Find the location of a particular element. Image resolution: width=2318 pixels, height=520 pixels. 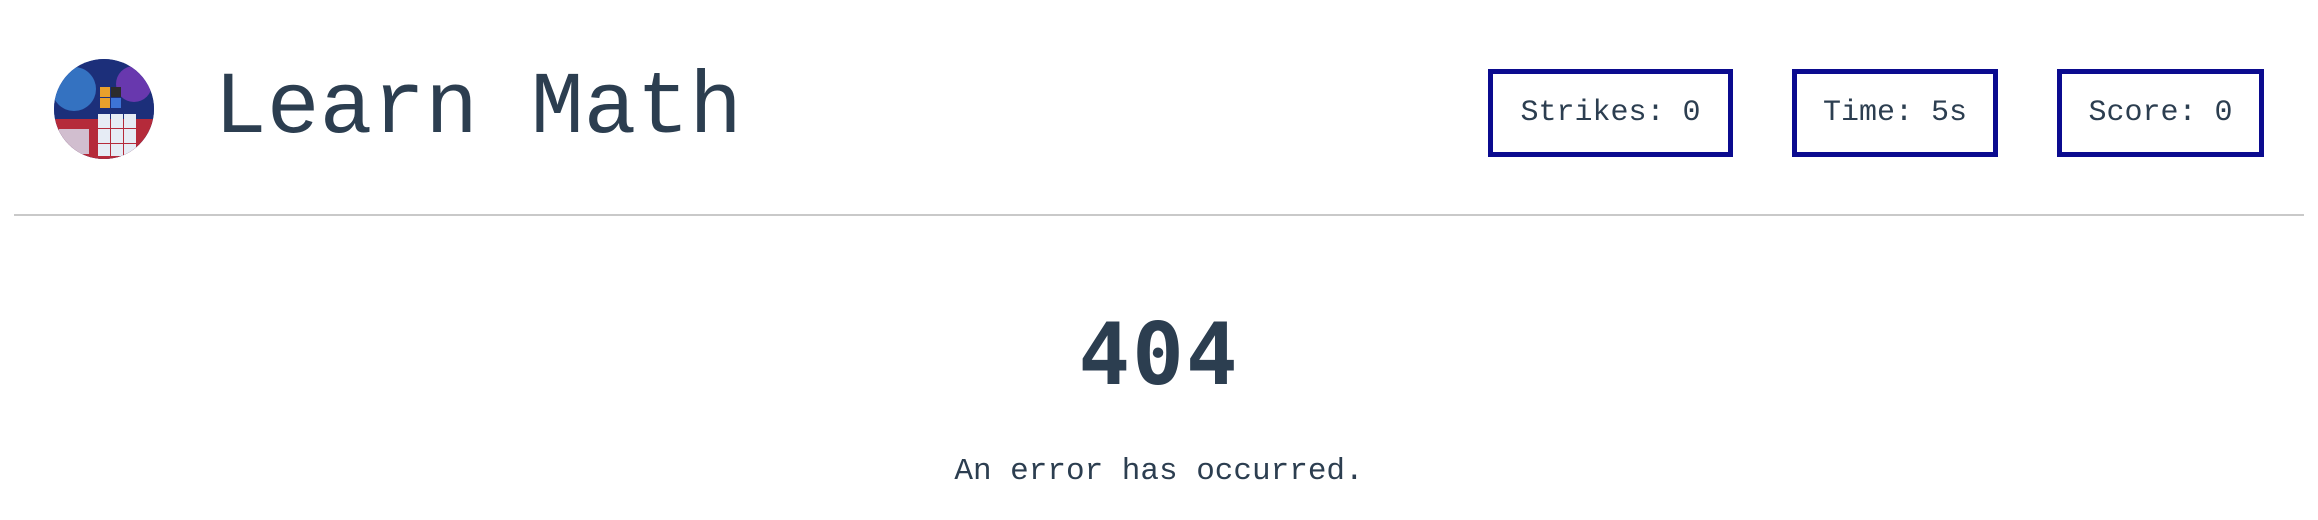

logo-avatar is located at coordinates (104, 109).